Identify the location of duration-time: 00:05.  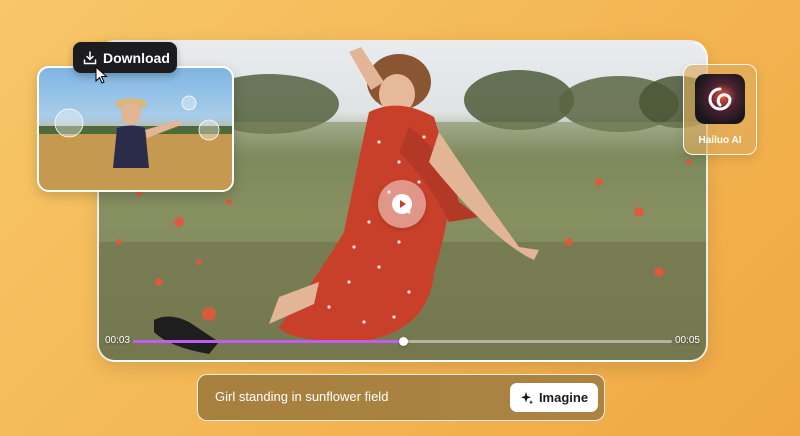
(687, 340).